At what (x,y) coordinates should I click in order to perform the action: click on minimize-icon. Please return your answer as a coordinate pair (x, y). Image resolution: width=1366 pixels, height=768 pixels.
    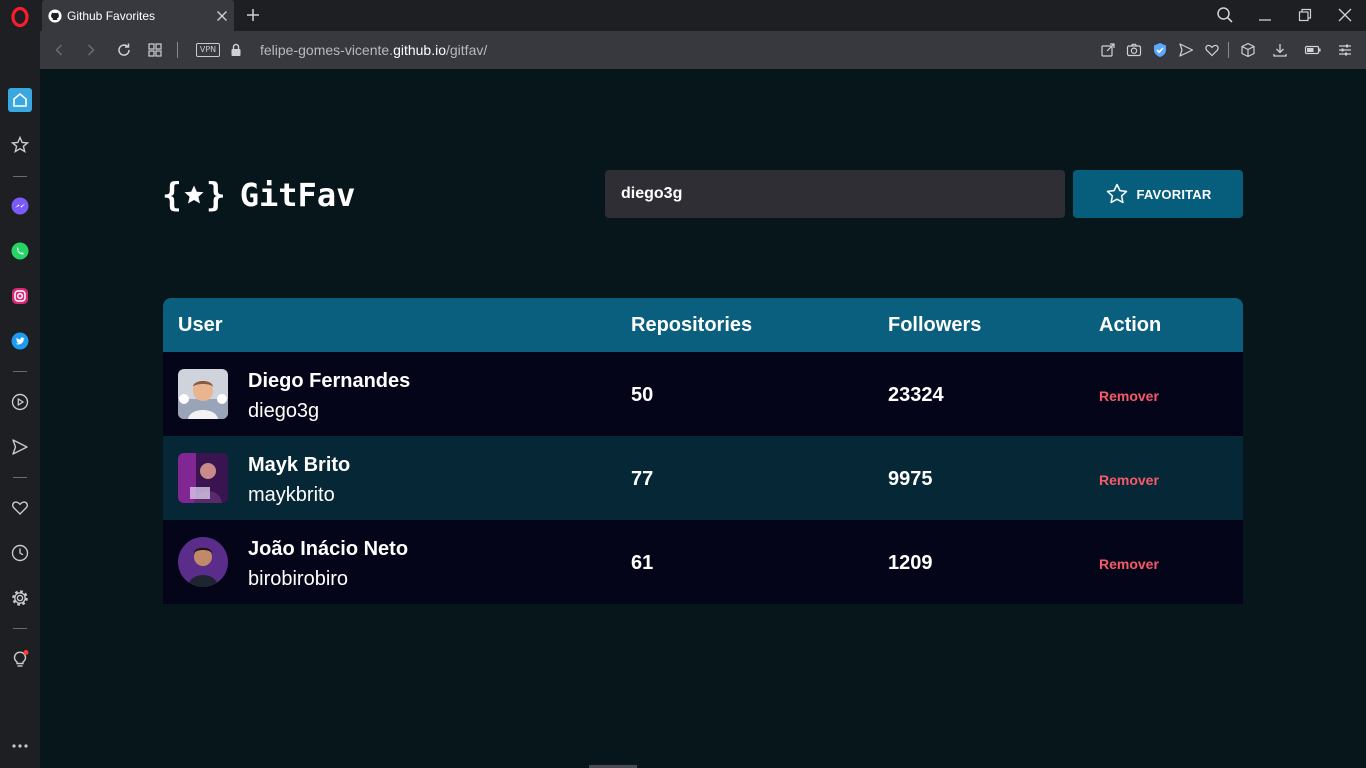
    Looking at the image, I should click on (1265, 20).